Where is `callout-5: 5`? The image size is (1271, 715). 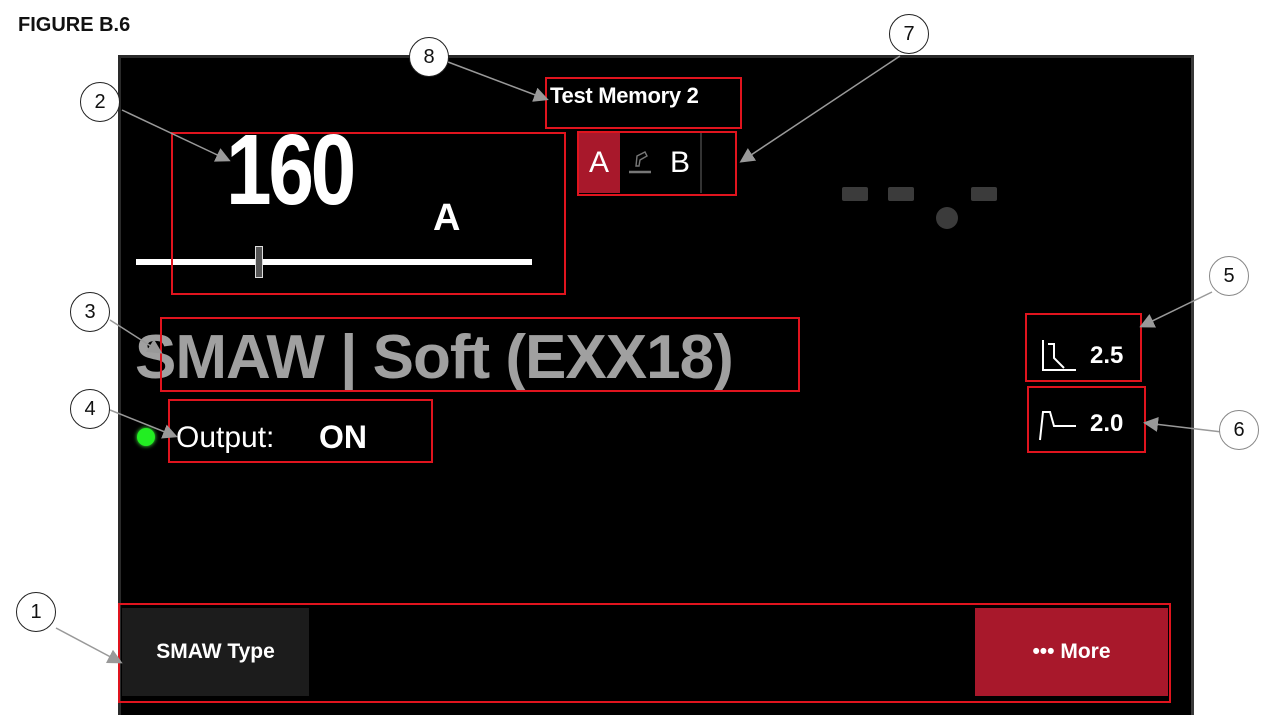
callout-5: 5 is located at coordinates (1229, 276).